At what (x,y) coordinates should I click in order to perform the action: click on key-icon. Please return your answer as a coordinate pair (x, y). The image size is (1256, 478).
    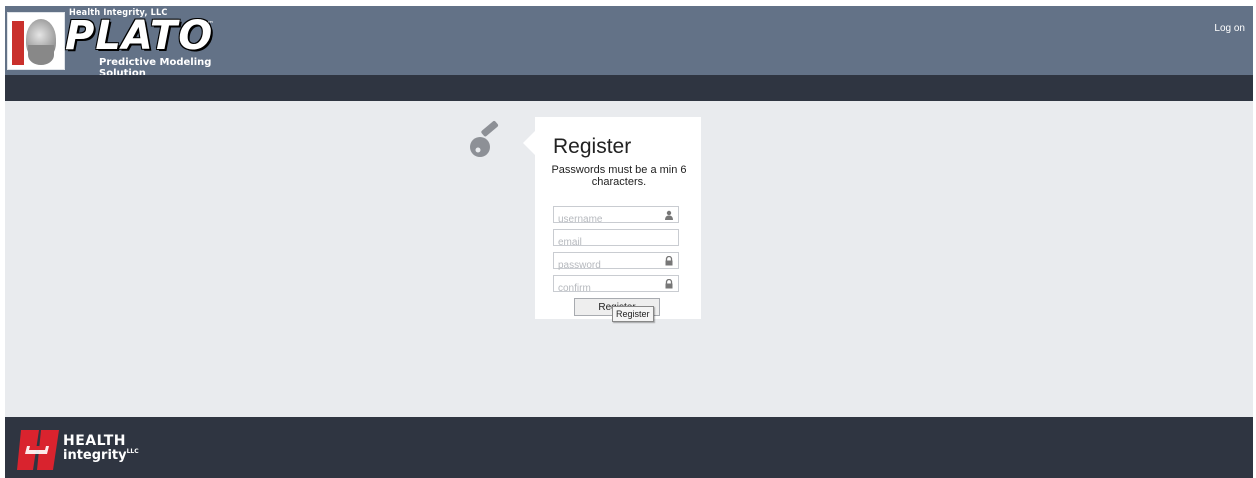
    Looking at the image, I should click on (484, 139).